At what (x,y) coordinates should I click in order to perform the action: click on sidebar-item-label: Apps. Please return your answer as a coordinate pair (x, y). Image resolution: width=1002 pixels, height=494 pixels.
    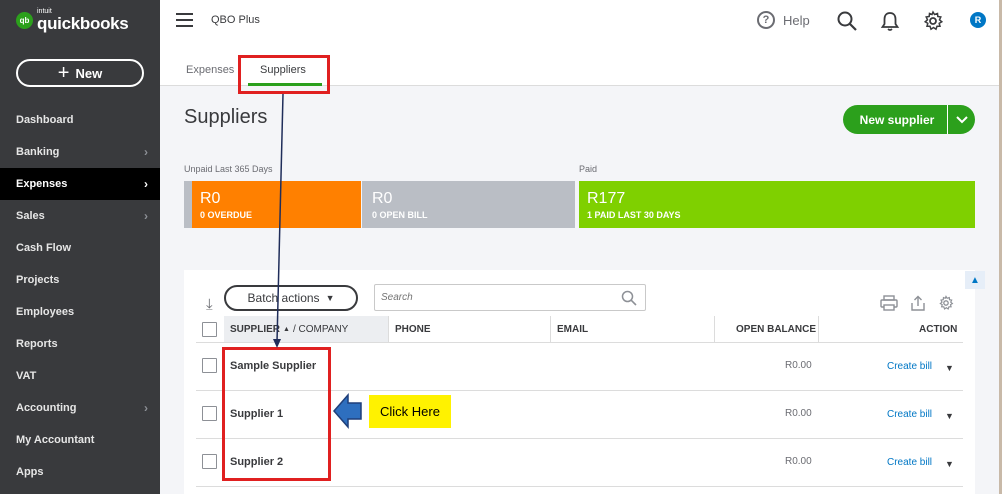
    Looking at the image, I should click on (30, 472).